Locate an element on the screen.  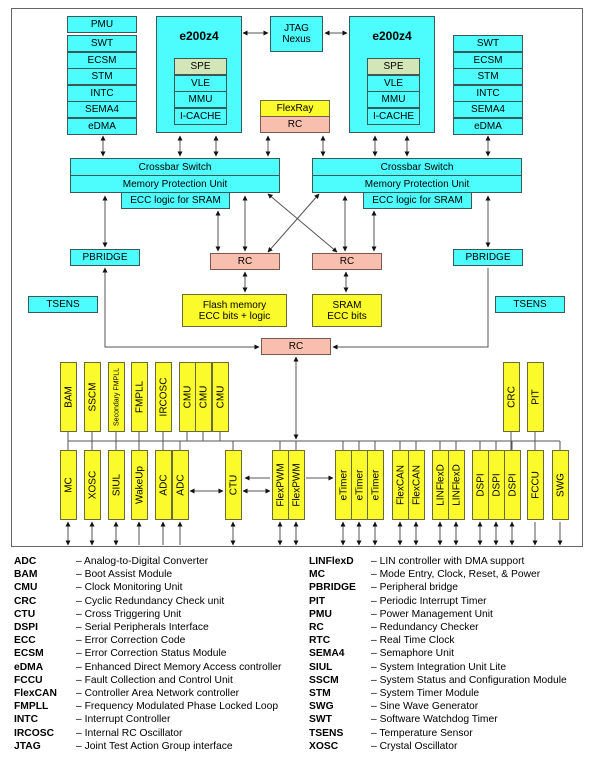
mpu-left: Memory Protection Unit is located at coordinates (175, 184).